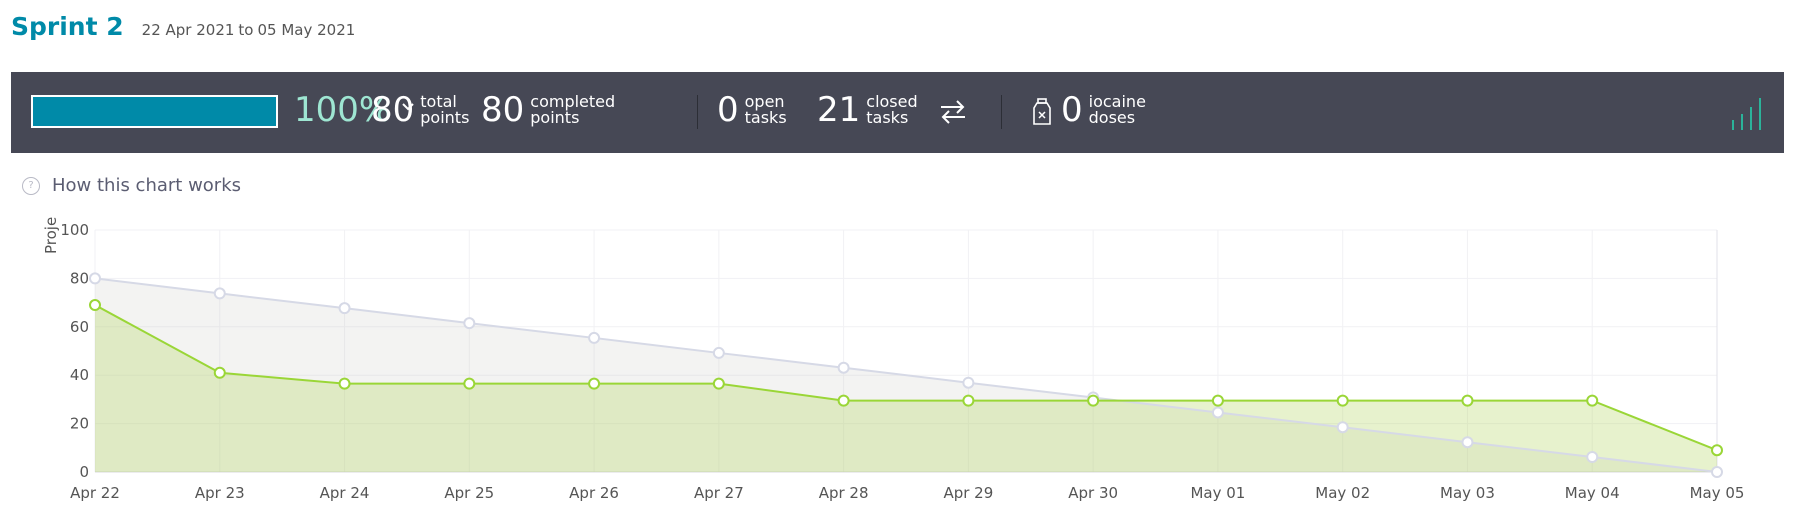 This screenshot has width=1797, height=523. I want to click on closed-tasks-value: 21, so click(839, 110).